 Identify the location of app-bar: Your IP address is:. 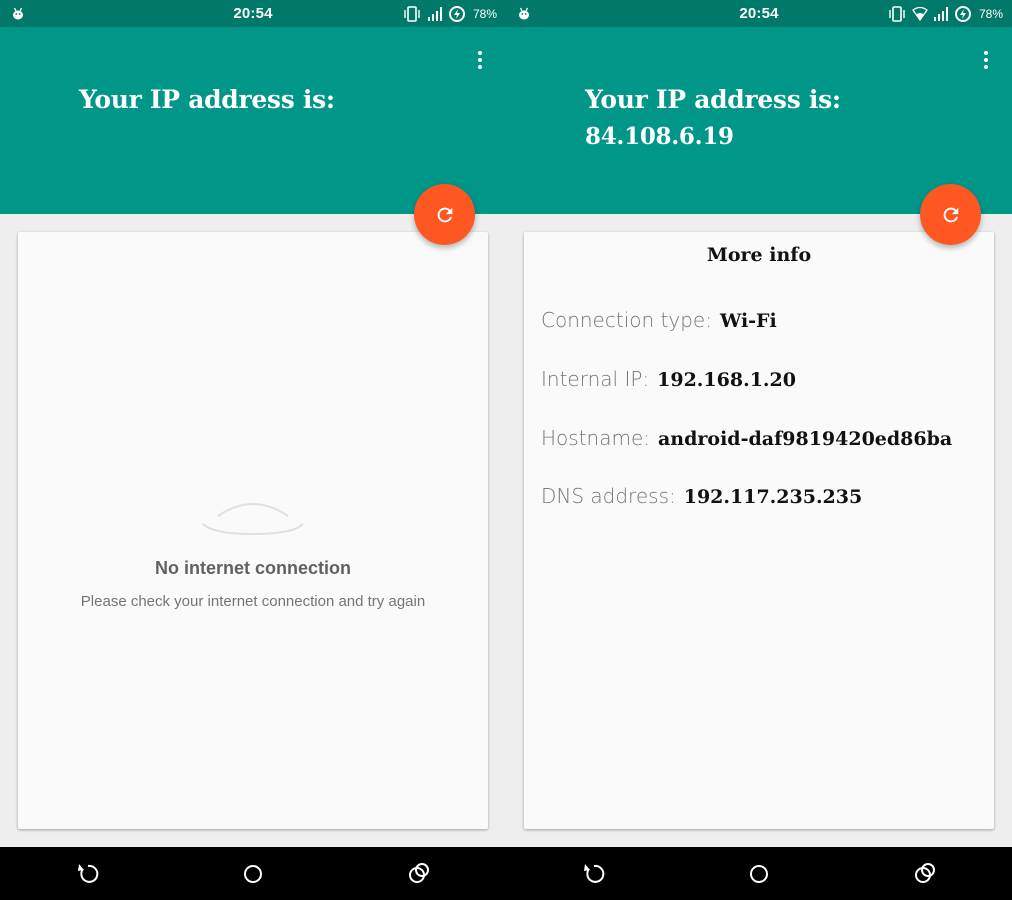
(253, 120).